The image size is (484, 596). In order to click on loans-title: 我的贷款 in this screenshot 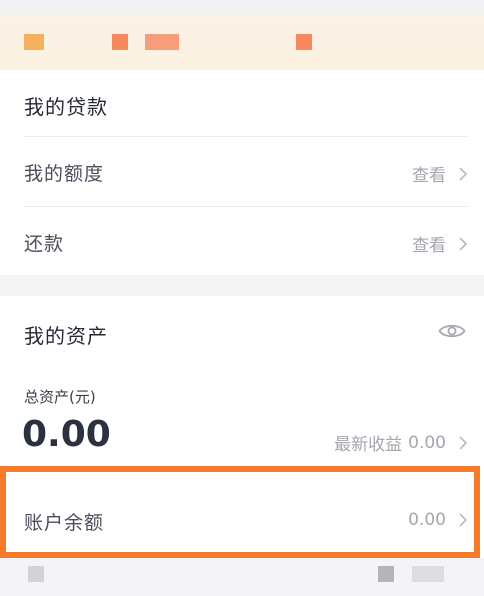, I will do `click(66, 107)`.